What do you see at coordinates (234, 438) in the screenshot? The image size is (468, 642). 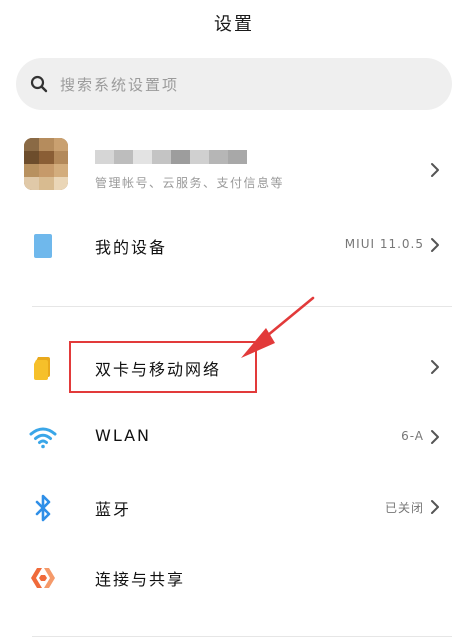 I see `row-wlan: WLAN 6-A` at bounding box center [234, 438].